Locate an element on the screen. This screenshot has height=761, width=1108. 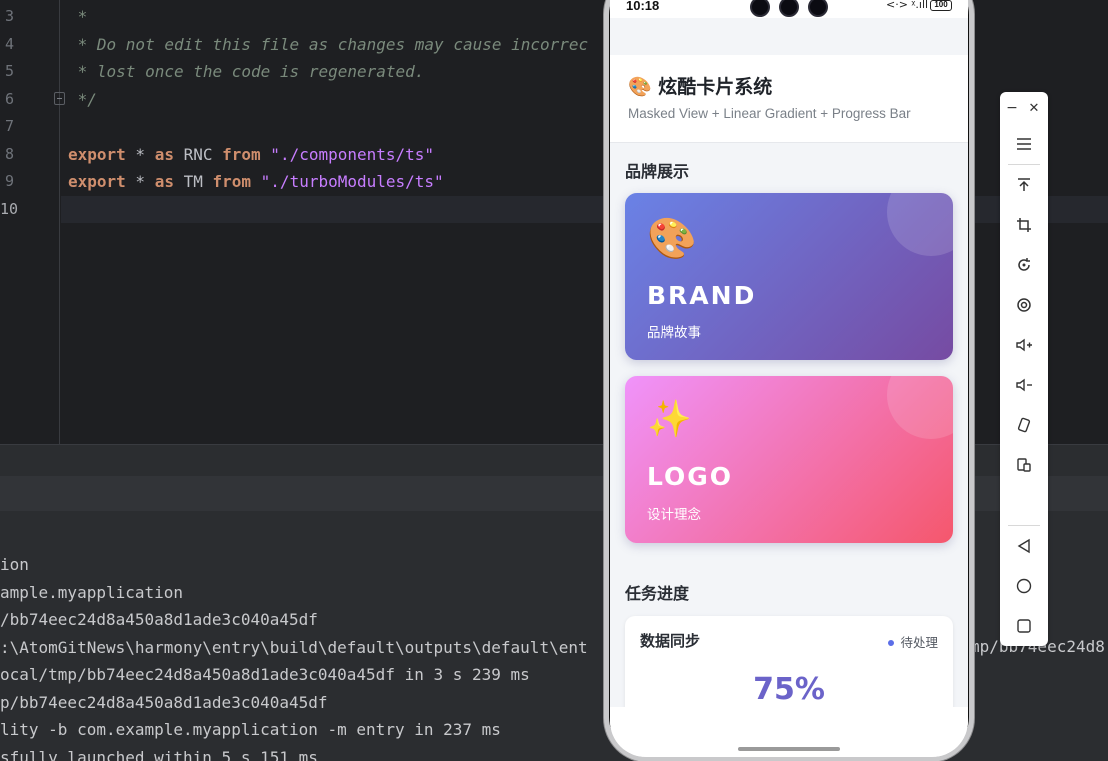
line-number: 7 is located at coordinates (9, 126).